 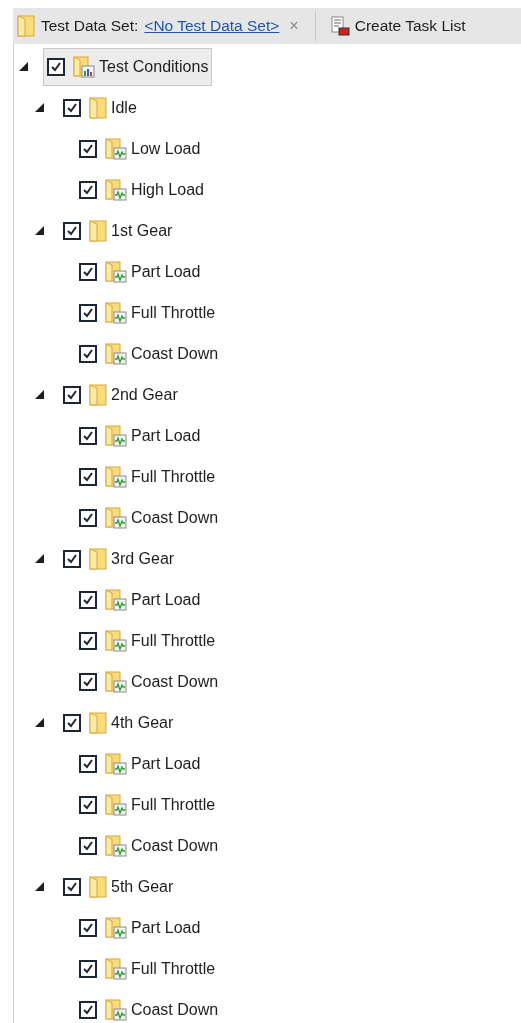 I want to click on tree-item-label: High Load, so click(x=167, y=189).